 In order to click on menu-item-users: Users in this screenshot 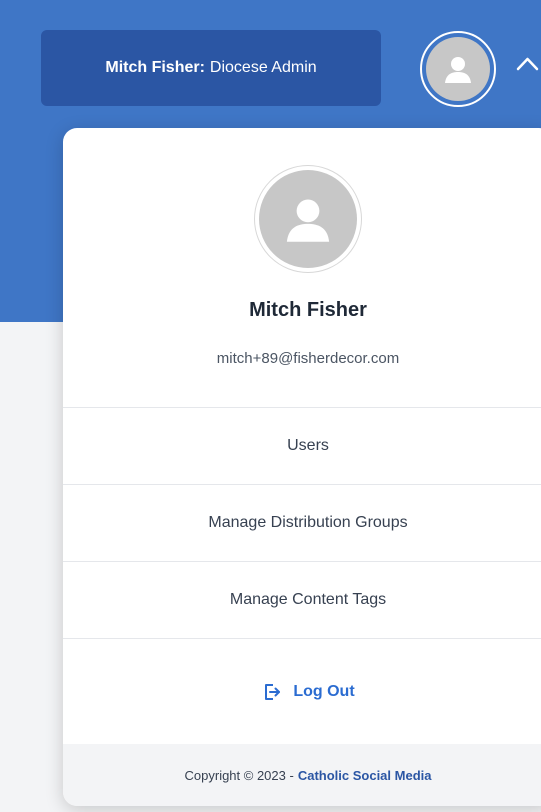, I will do `click(302, 445)`.